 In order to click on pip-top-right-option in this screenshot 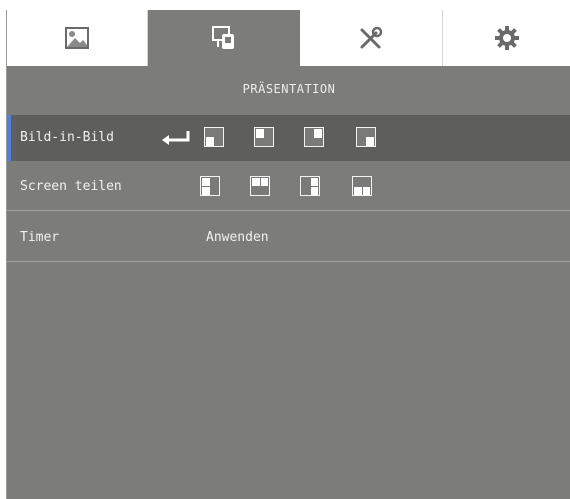, I will do `click(314, 137)`.